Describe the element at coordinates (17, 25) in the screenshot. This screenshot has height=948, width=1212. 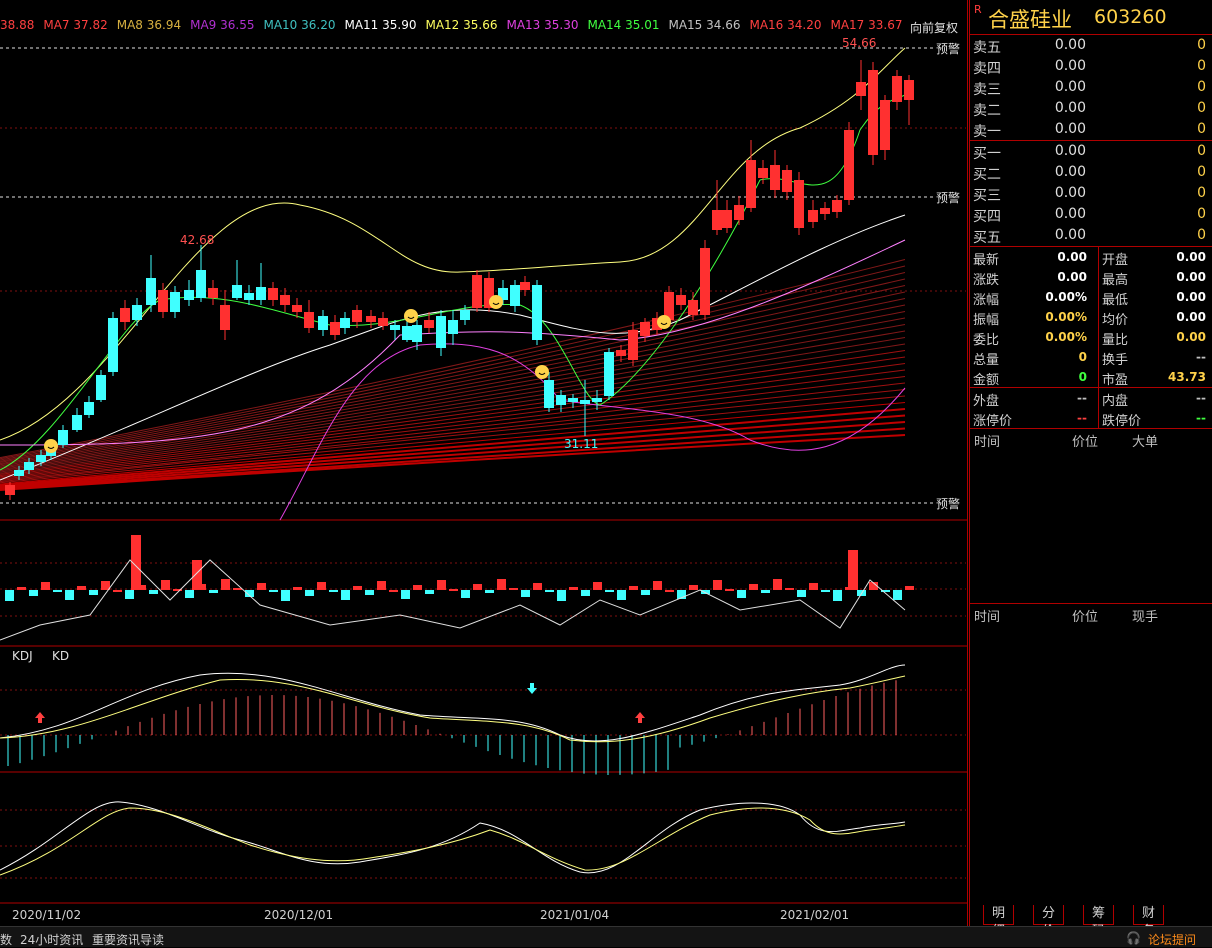
I see `ma-legend-item: 38.88` at that location.